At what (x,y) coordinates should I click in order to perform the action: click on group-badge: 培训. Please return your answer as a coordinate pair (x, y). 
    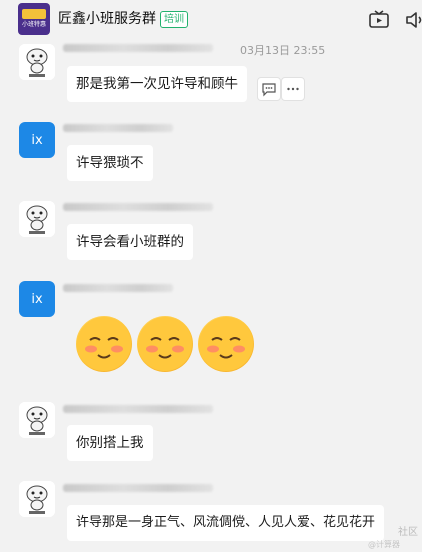
    Looking at the image, I should click on (174, 19).